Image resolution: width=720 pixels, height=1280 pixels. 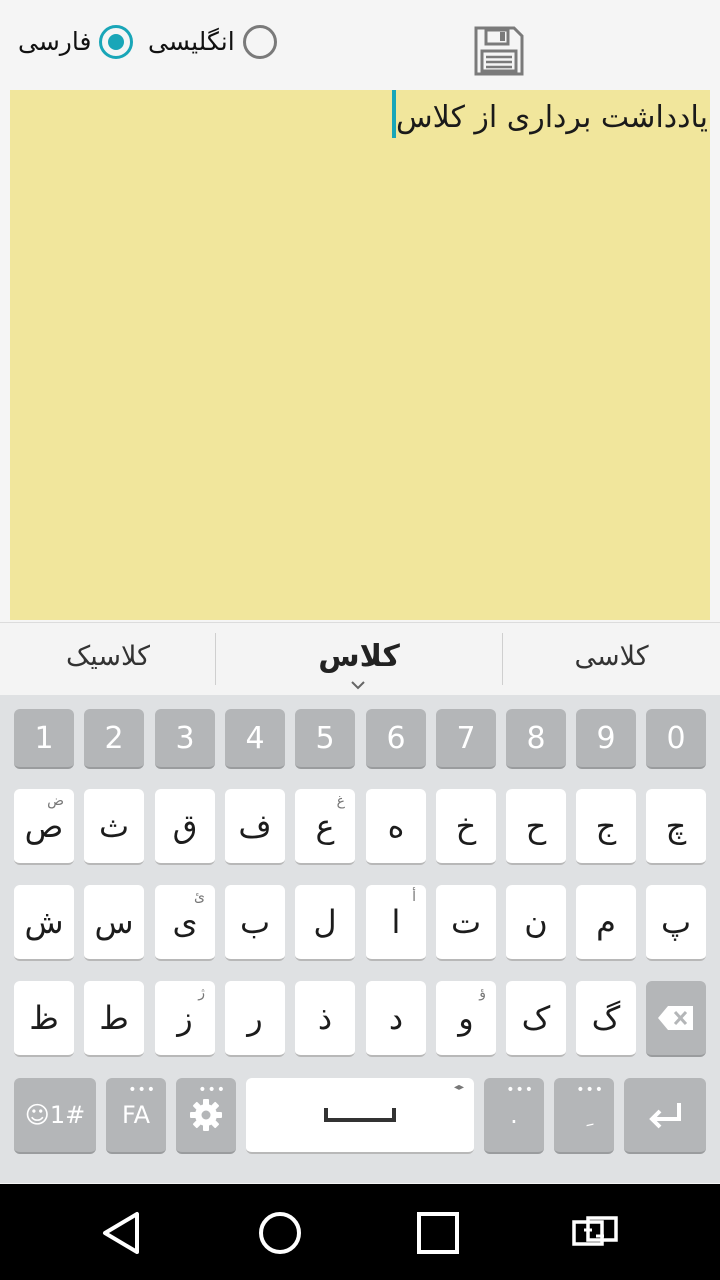 What do you see at coordinates (676, 923) in the screenshot?
I see `key-letter: پ` at bounding box center [676, 923].